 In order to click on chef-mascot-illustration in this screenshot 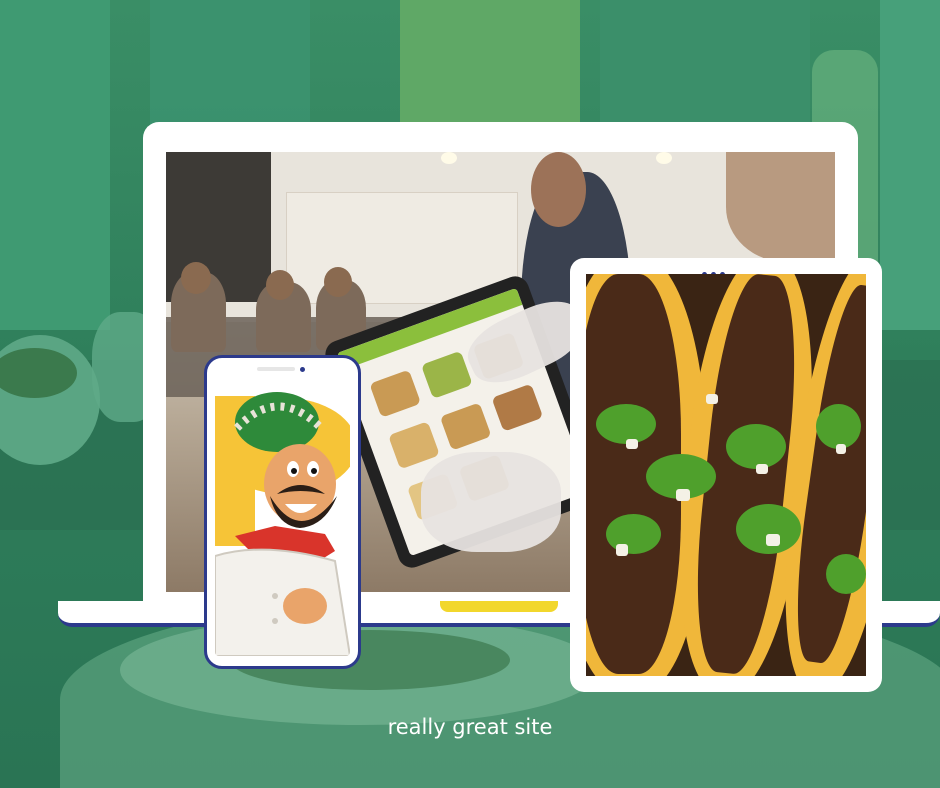, I will do `click(282, 516)`.